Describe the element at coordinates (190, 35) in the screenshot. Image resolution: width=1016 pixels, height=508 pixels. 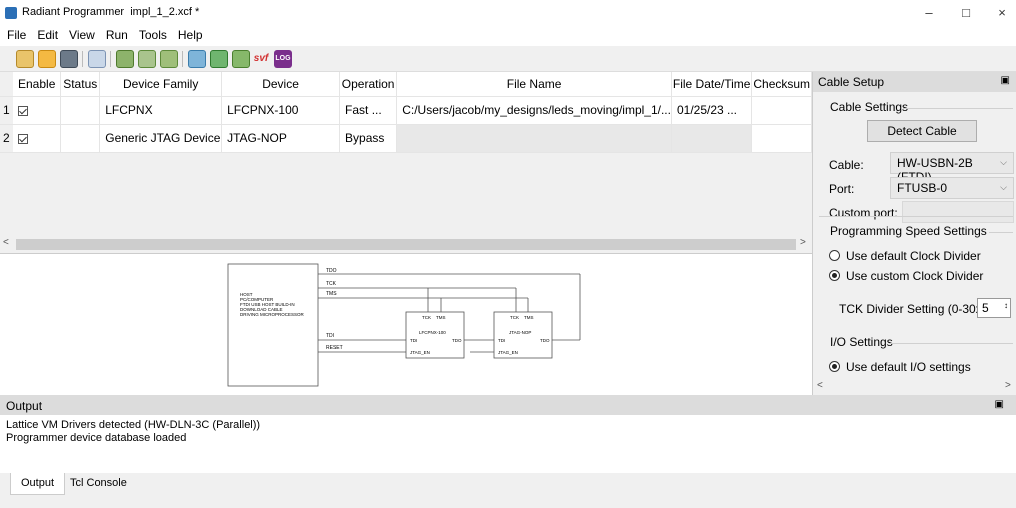
I see `menu-help: Help` at that location.